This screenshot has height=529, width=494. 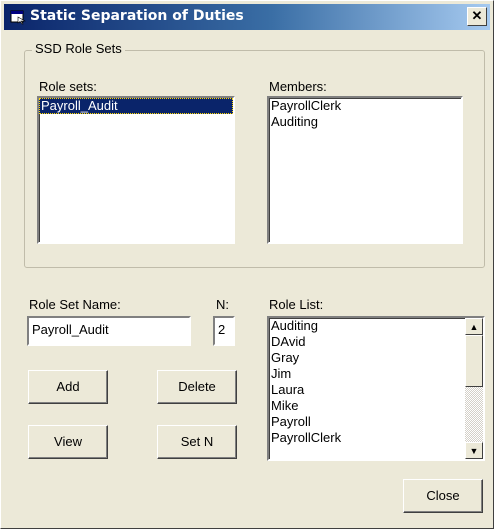 I want to click on member-item: PayrollClerk, so click(x=365, y=106).